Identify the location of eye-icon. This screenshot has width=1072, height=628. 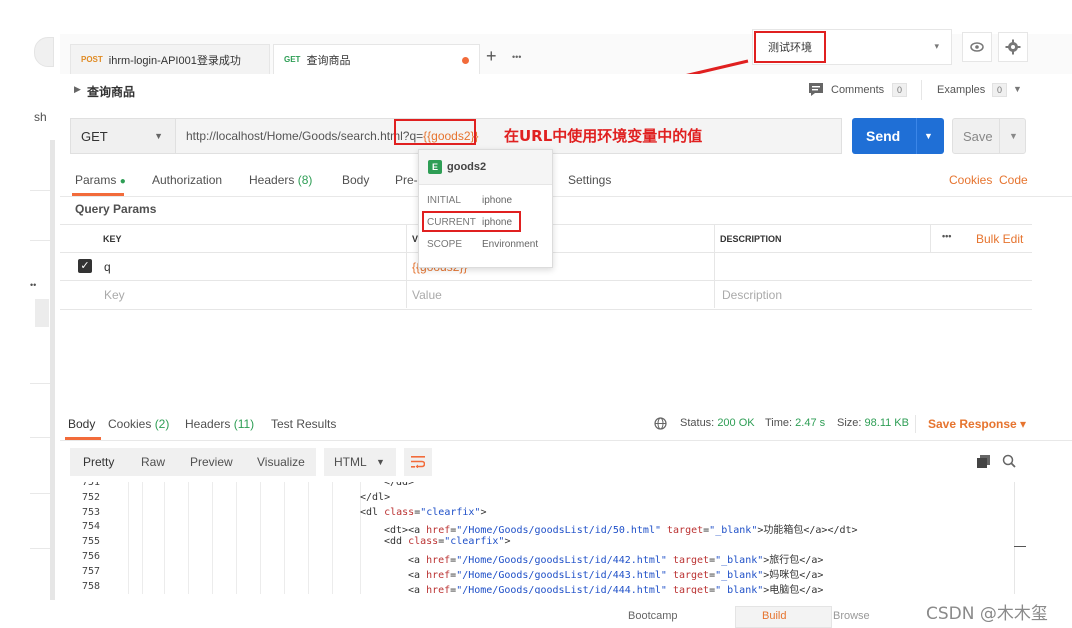
(977, 47).